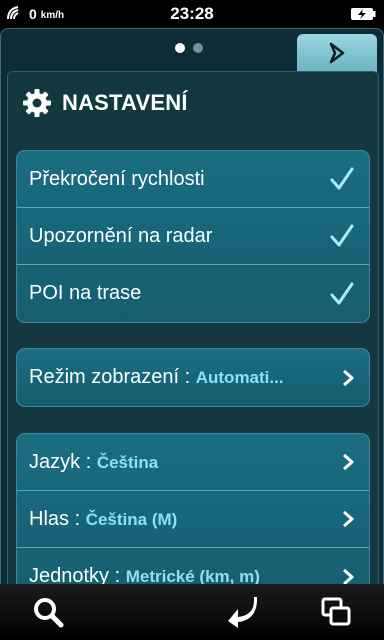 The width and height of the screenshot is (384, 640). Describe the element at coordinates (182, 462) in the screenshot. I see `setting-label: Jazyk : Čeština` at that location.